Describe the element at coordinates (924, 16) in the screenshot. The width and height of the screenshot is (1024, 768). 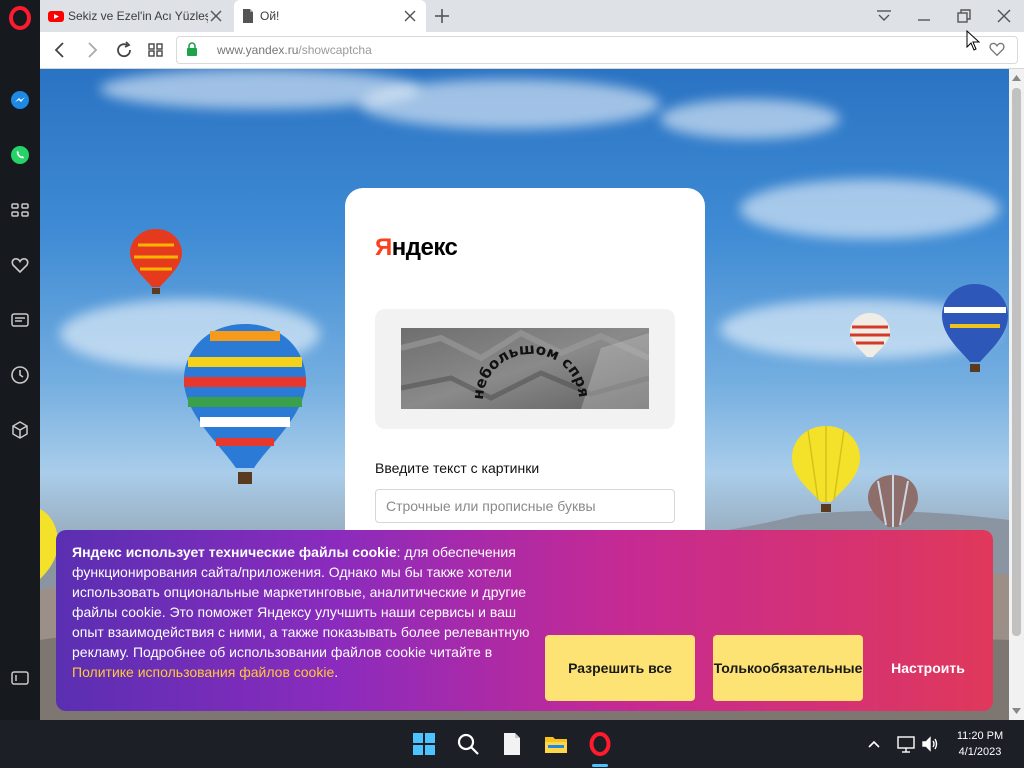
I see `minimize-icon` at that location.